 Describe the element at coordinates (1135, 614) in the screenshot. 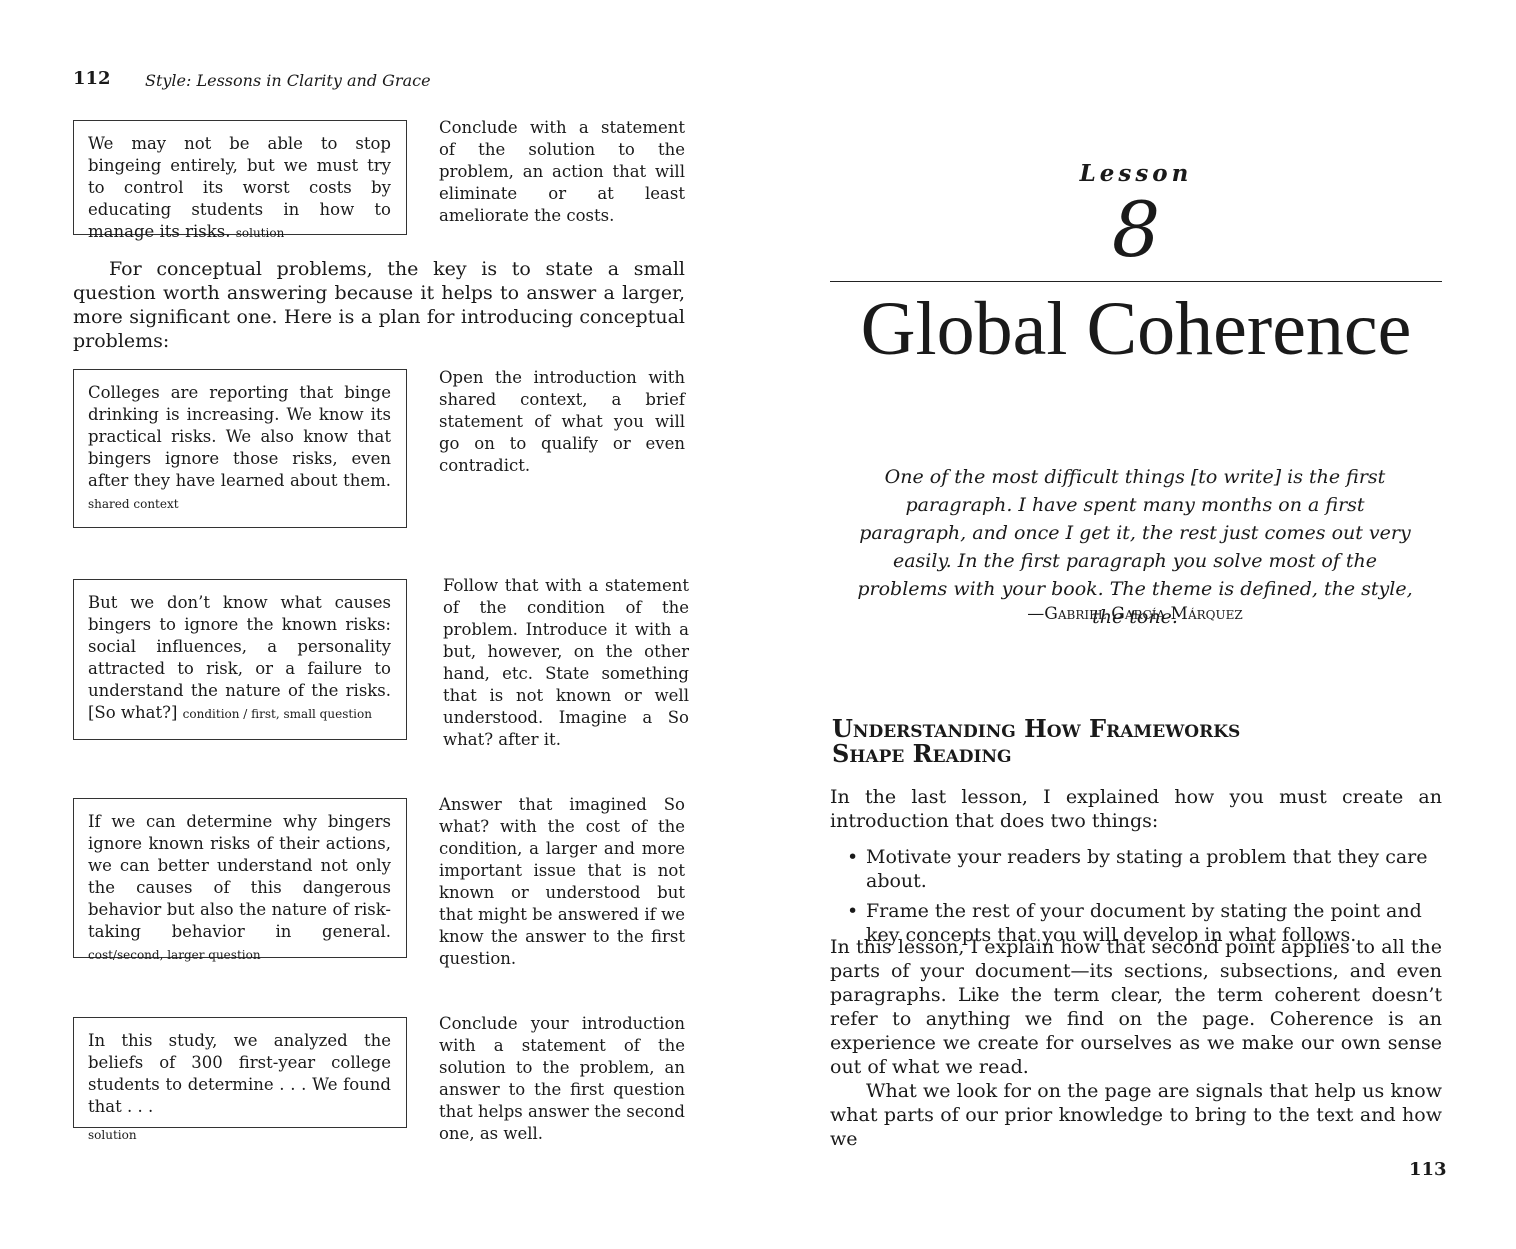

I see `epigraph-attribution: —Gabriel García Márquez` at that location.